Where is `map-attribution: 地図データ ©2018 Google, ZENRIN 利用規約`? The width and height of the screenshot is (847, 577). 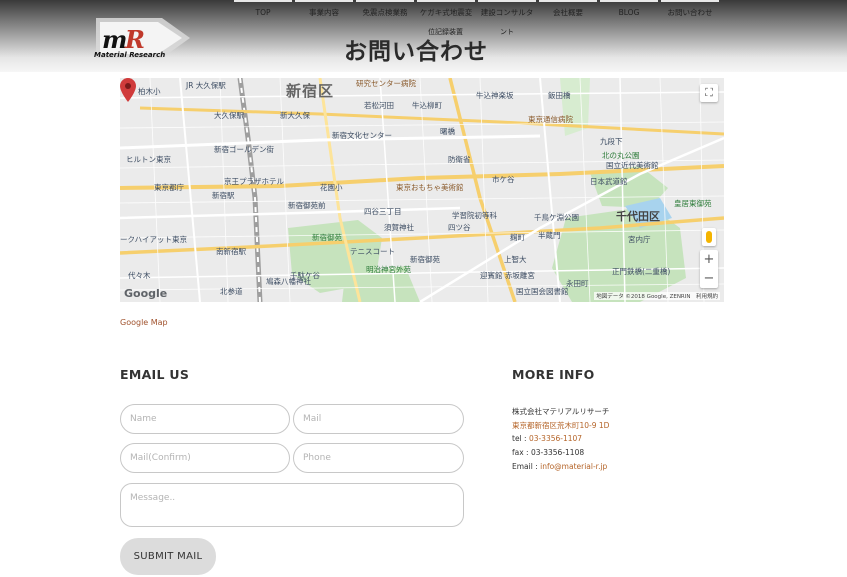 map-attribution: 地図データ ©2018 Google, ZENRIN 利用規約 is located at coordinates (657, 296).